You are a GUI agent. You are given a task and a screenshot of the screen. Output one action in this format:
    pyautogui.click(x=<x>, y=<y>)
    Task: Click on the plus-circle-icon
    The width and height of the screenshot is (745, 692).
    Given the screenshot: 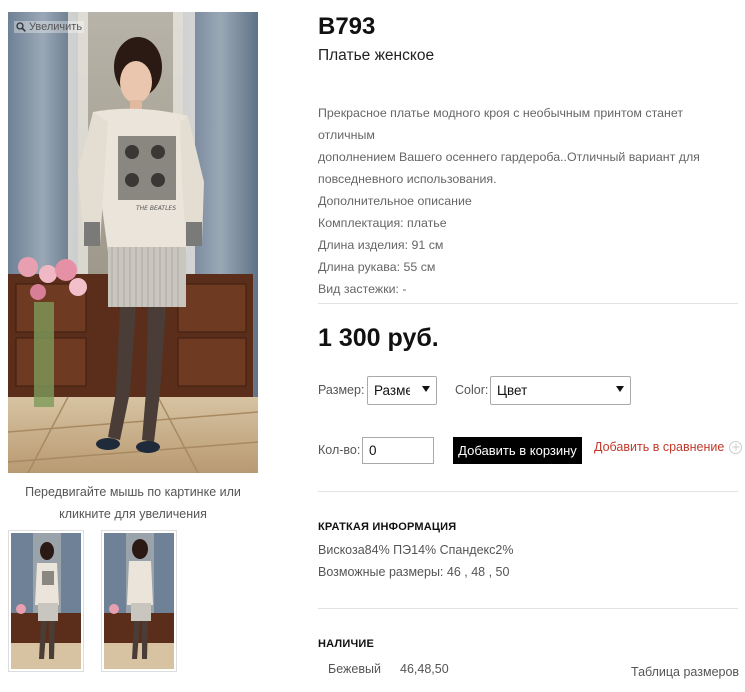 What is the action you would take?
    pyautogui.click(x=736, y=447)
    